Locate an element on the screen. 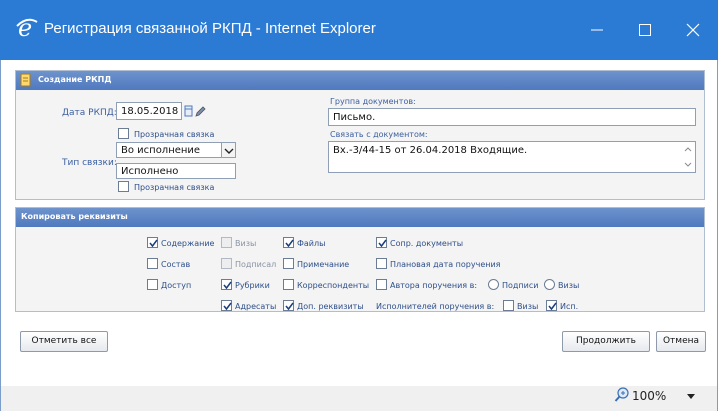 Image resolution: width=718 pixels, height=411 pixels. checkbox-order-author is located at coordinates (381, 284).